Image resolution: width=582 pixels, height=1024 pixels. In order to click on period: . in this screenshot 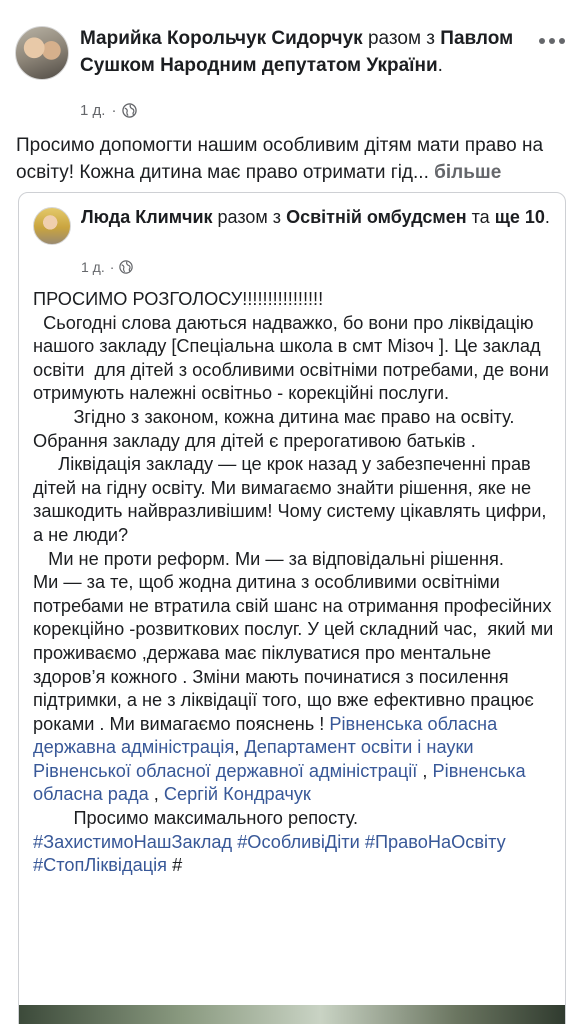, I will do `click(440, 65)`.